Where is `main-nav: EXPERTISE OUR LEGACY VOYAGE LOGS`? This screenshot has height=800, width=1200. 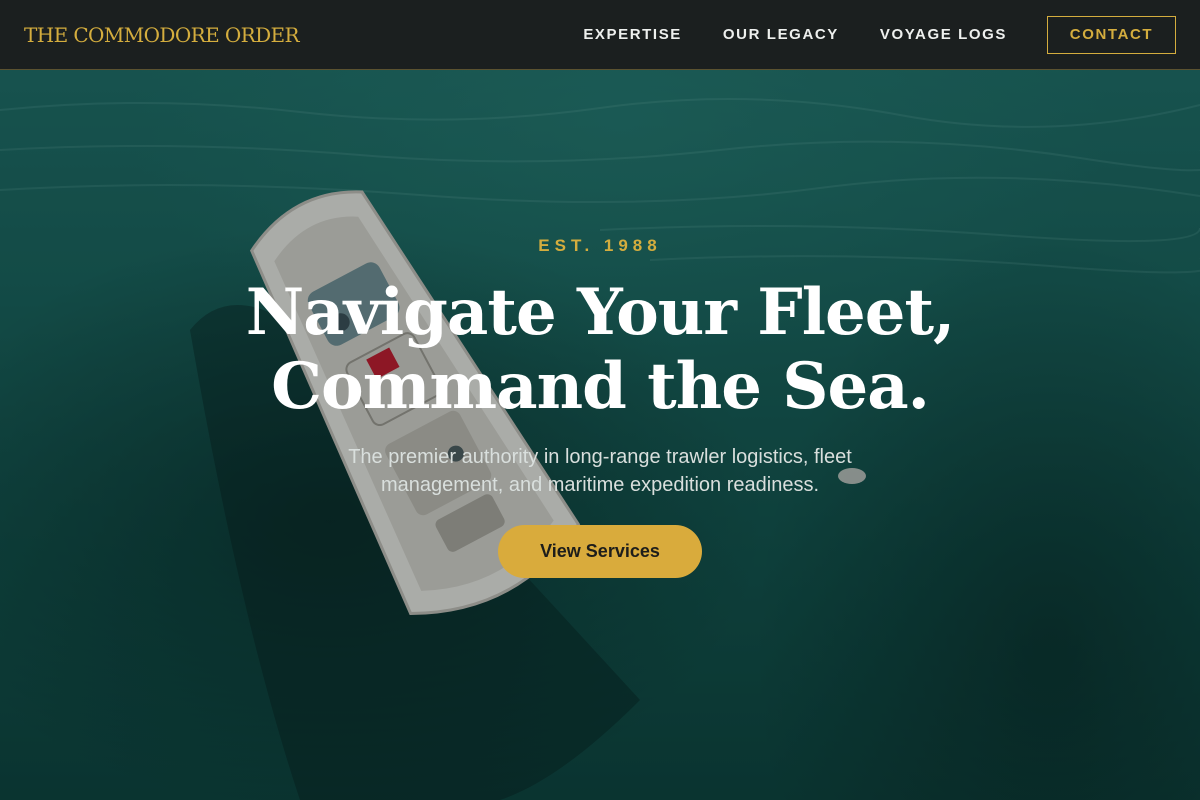 main-nav: EXPERTISE OUR LEGACY VOYAGE LOGS is located at coordinates (795, 34).